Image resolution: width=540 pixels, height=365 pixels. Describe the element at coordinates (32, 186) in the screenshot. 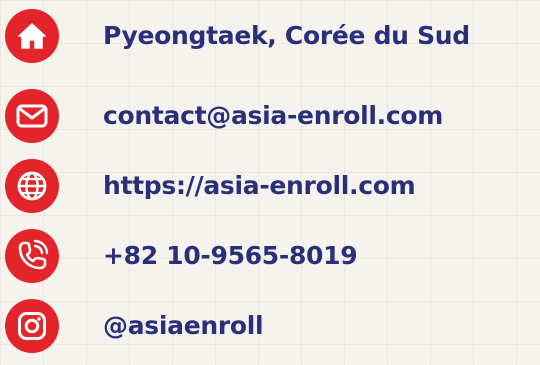

I see `globe-icon` at that location.